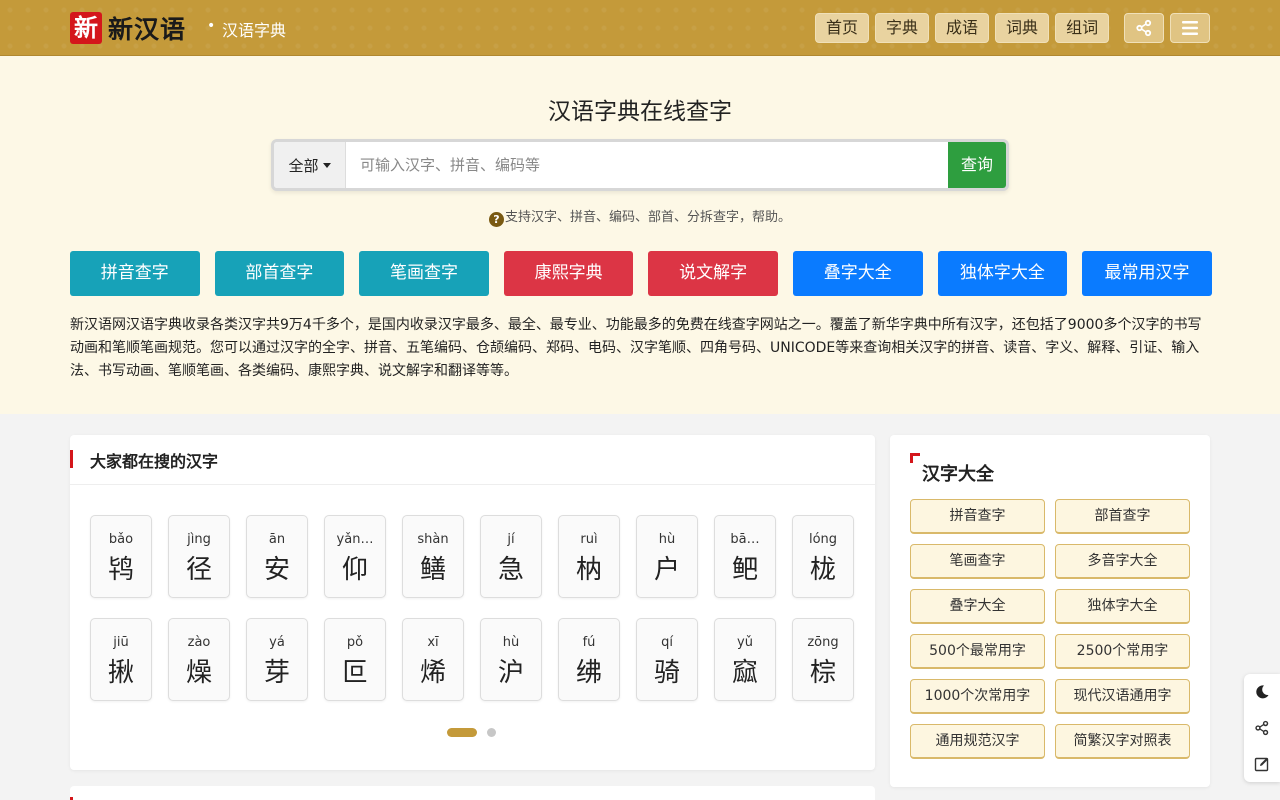  Describe the element at coordinates (744, 673) in the screenshot. I see `char-glyph: 窳` at that location.